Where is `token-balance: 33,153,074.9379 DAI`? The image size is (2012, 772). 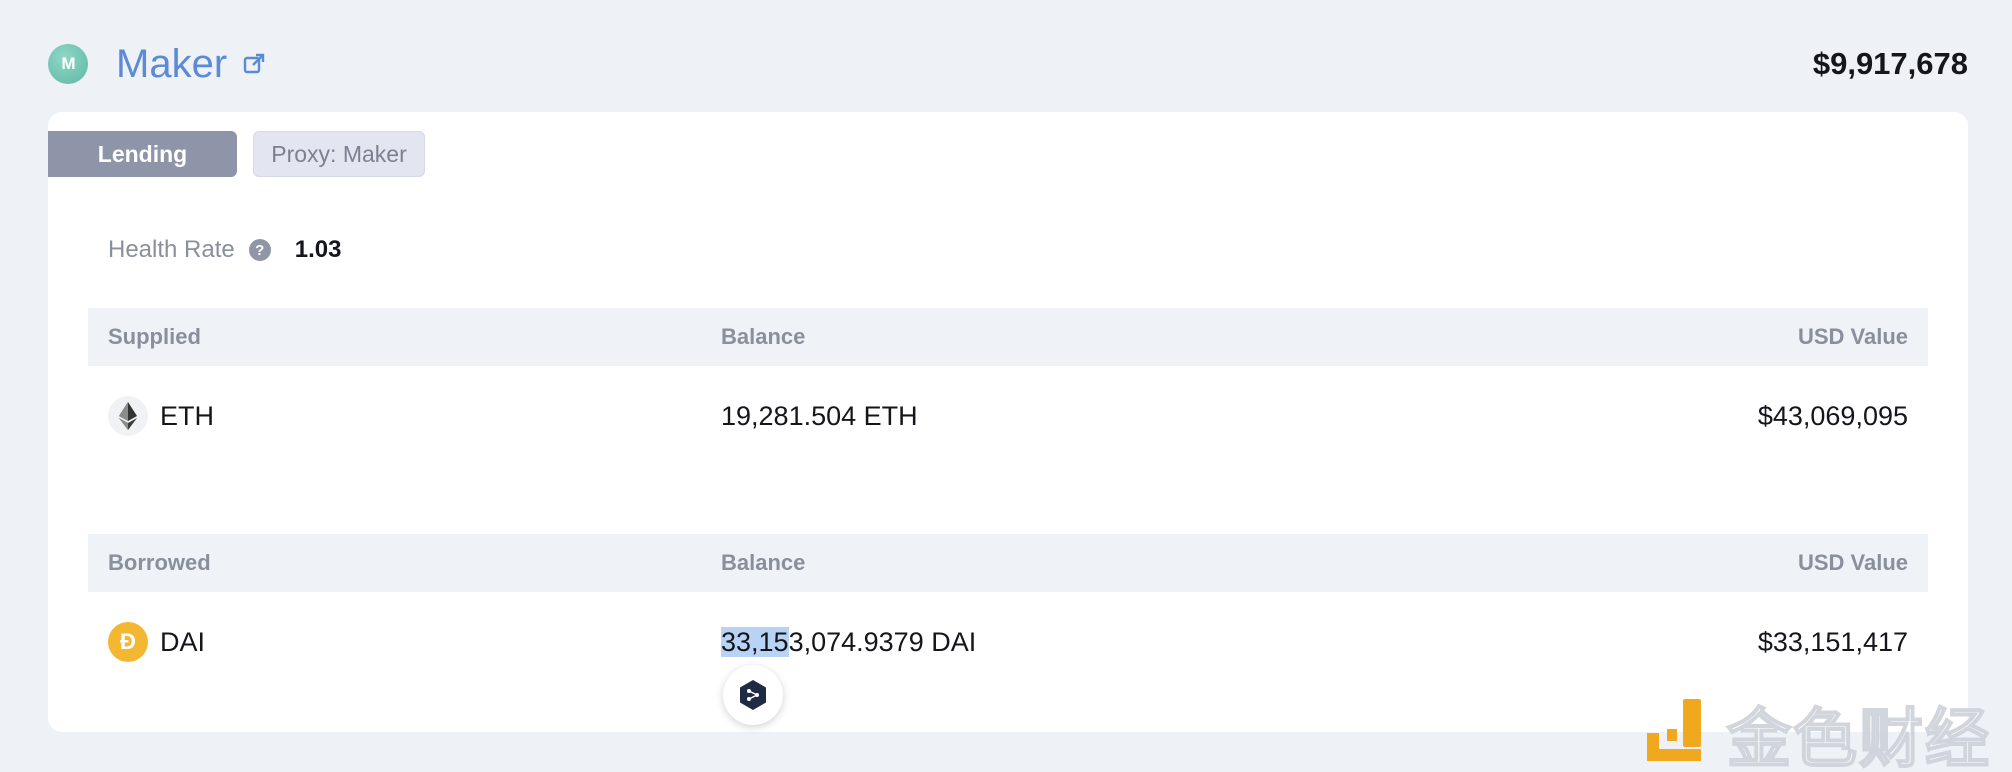 token-balance: 33,153,074.9379 DAI is located at coordinates (849, 642).